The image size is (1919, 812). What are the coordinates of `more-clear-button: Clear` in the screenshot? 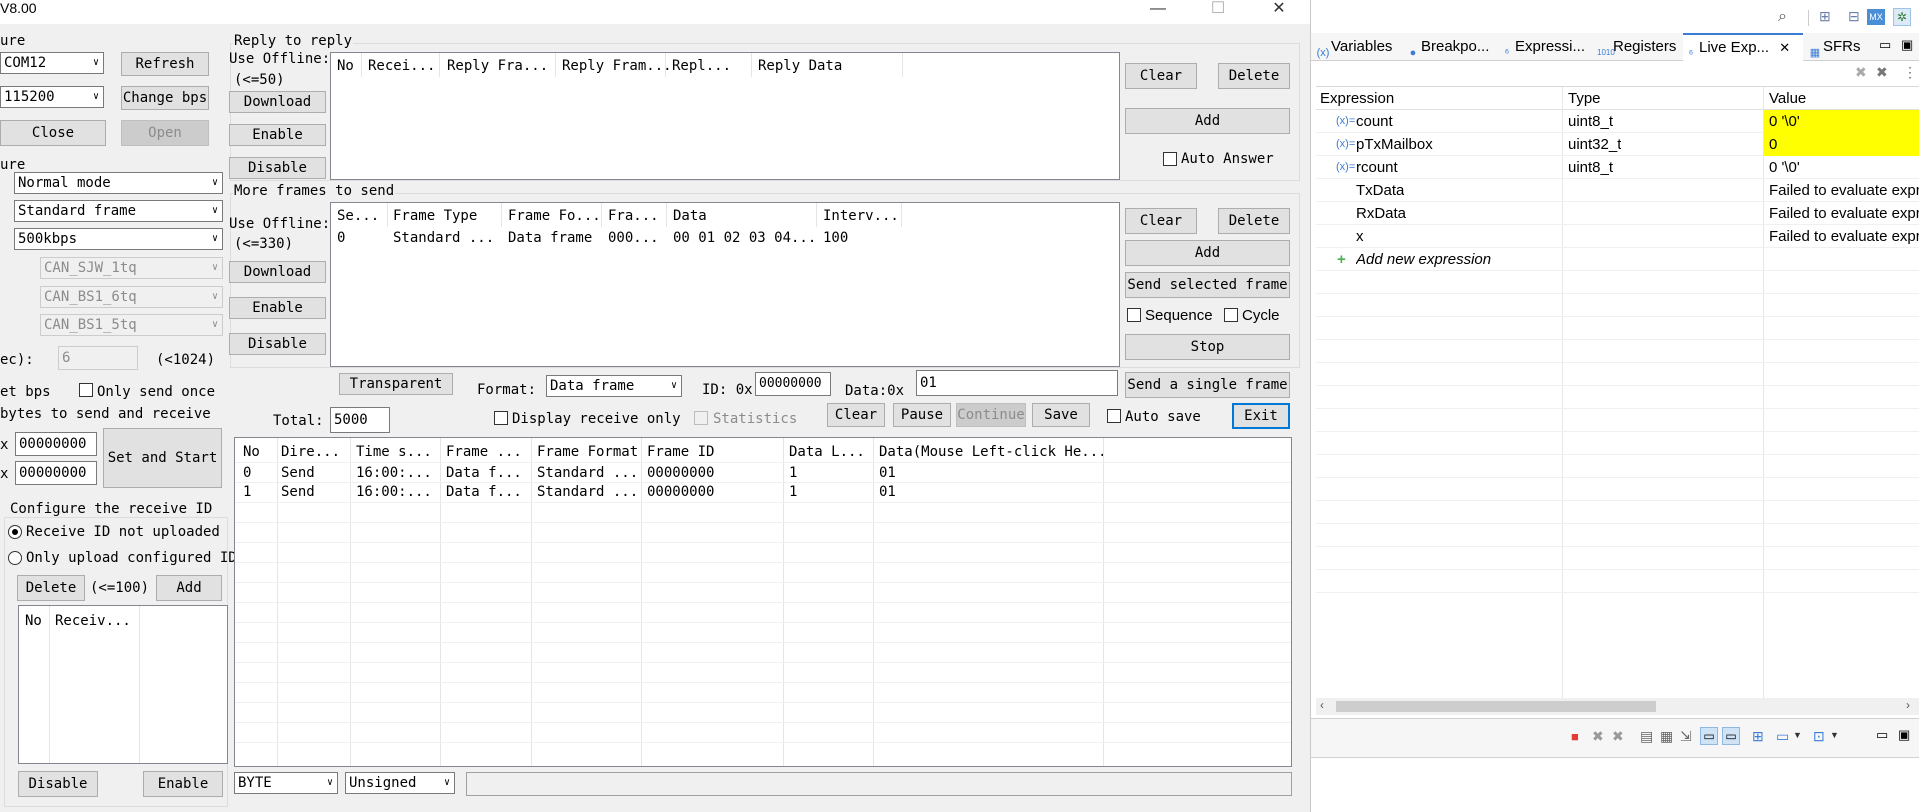 It's located at (1161, 221).